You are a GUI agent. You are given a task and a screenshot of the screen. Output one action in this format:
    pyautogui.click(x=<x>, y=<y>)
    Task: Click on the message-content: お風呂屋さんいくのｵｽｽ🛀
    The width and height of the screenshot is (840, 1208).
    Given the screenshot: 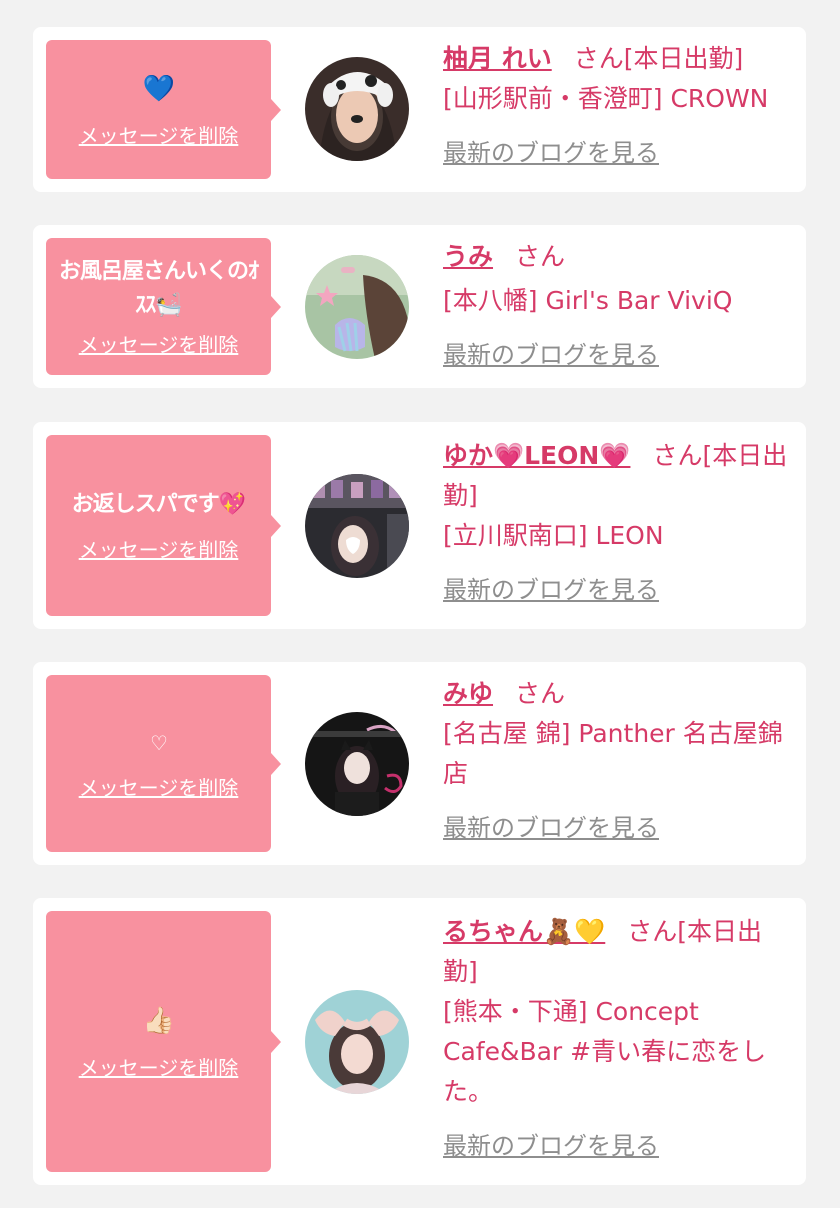 What is the action you would take?
    pyautogui.click(x=158, y=288)
    